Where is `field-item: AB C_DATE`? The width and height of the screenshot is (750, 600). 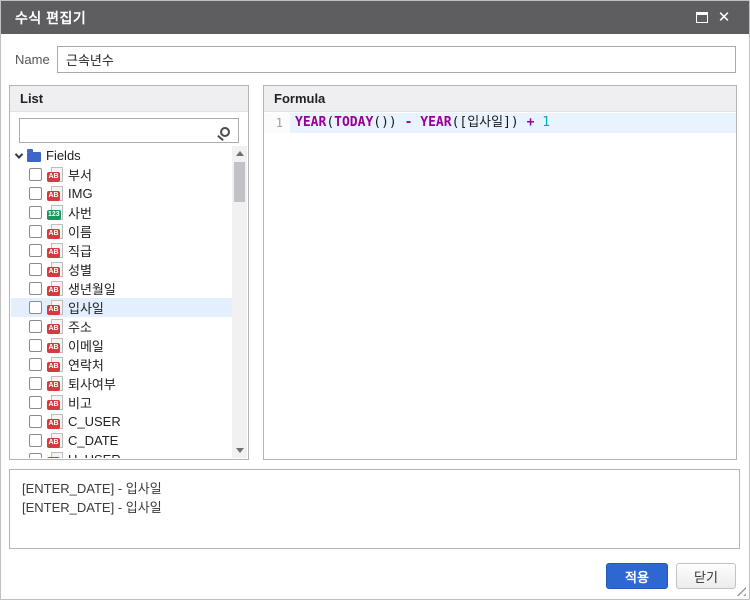 field-item: AB C_DATE is located at coordinates (121, 440).